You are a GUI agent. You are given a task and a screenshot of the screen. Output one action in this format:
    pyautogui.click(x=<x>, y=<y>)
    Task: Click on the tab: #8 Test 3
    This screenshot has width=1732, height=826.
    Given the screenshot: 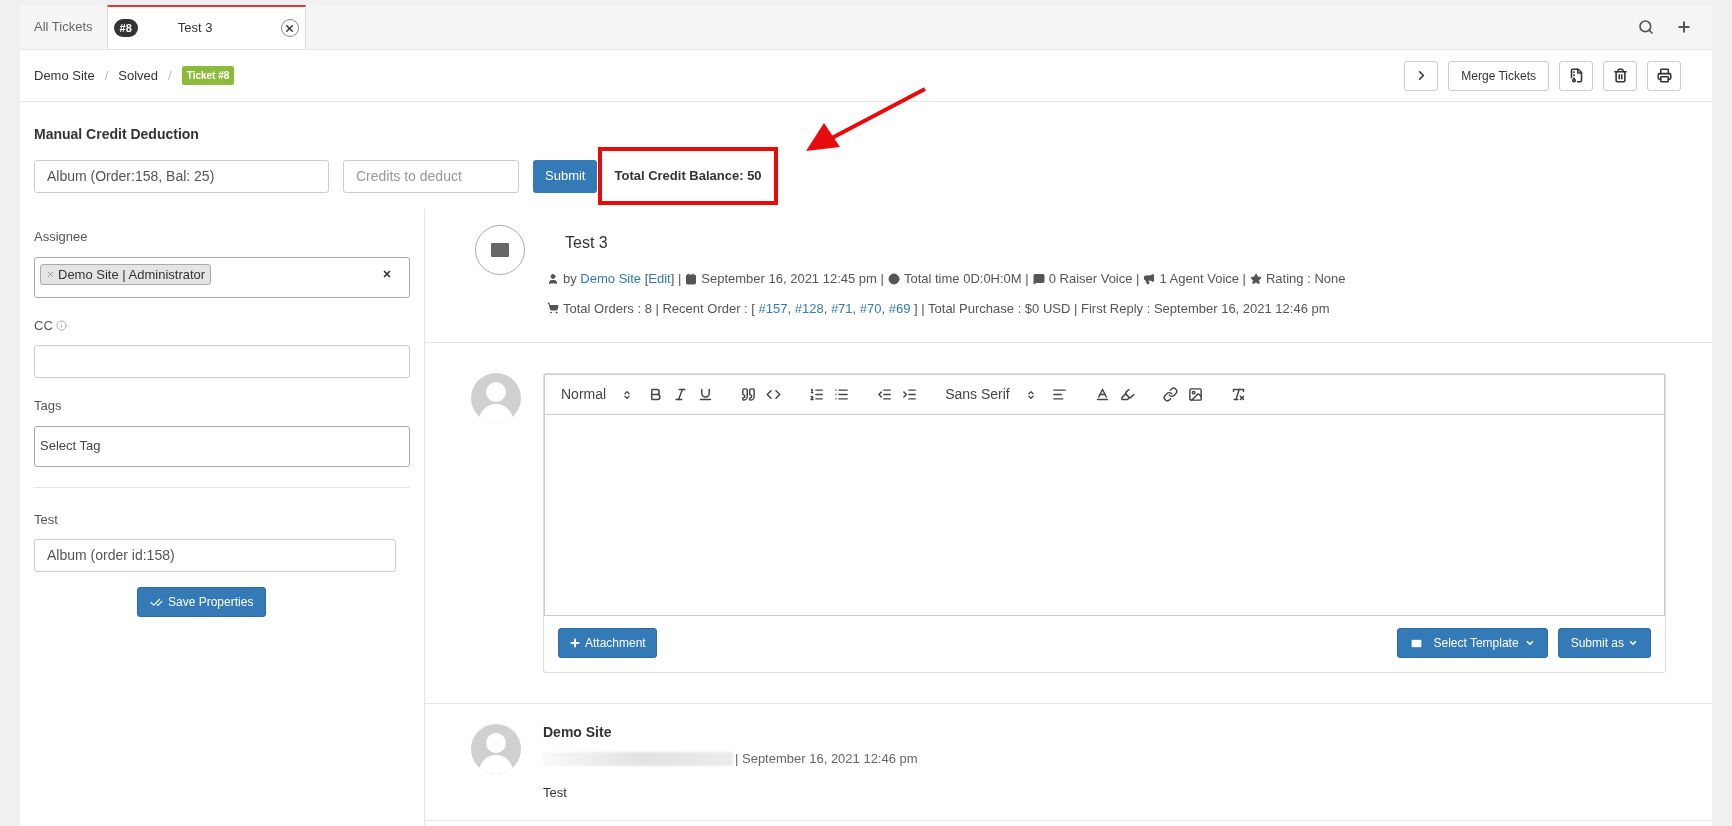 What is the action you would take?
    pyautogui.click(x=206, y=27)
    